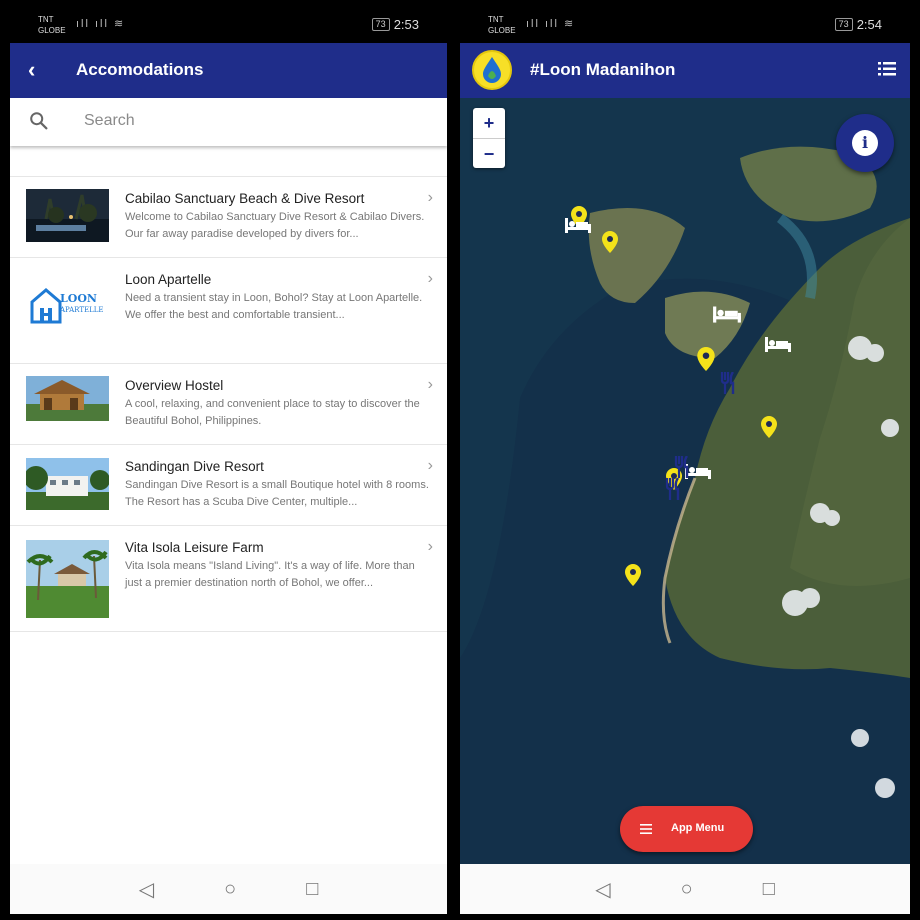  I want to click on loon-apartelle-logo: LOON APARTELLE, so click(67, 307).